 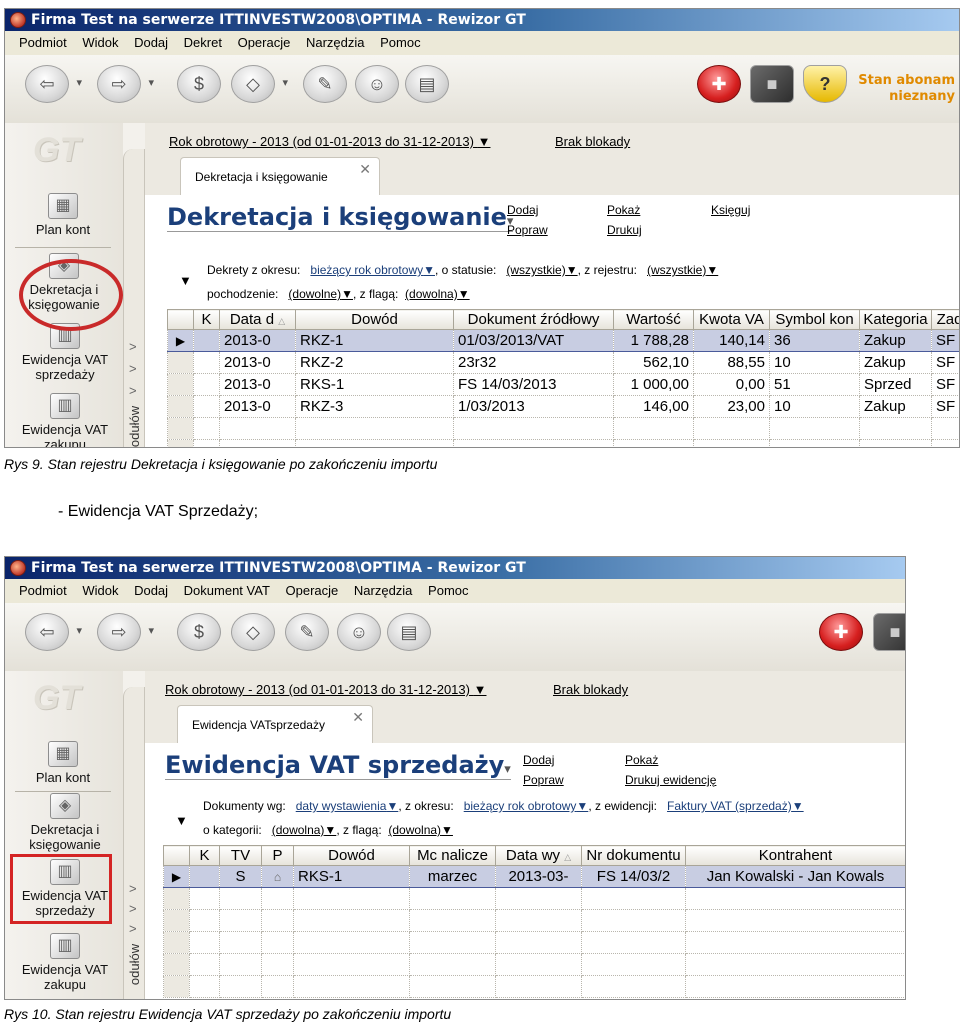 I want to click on drukuj-link: Drukuj, so click(x=624, y=230).